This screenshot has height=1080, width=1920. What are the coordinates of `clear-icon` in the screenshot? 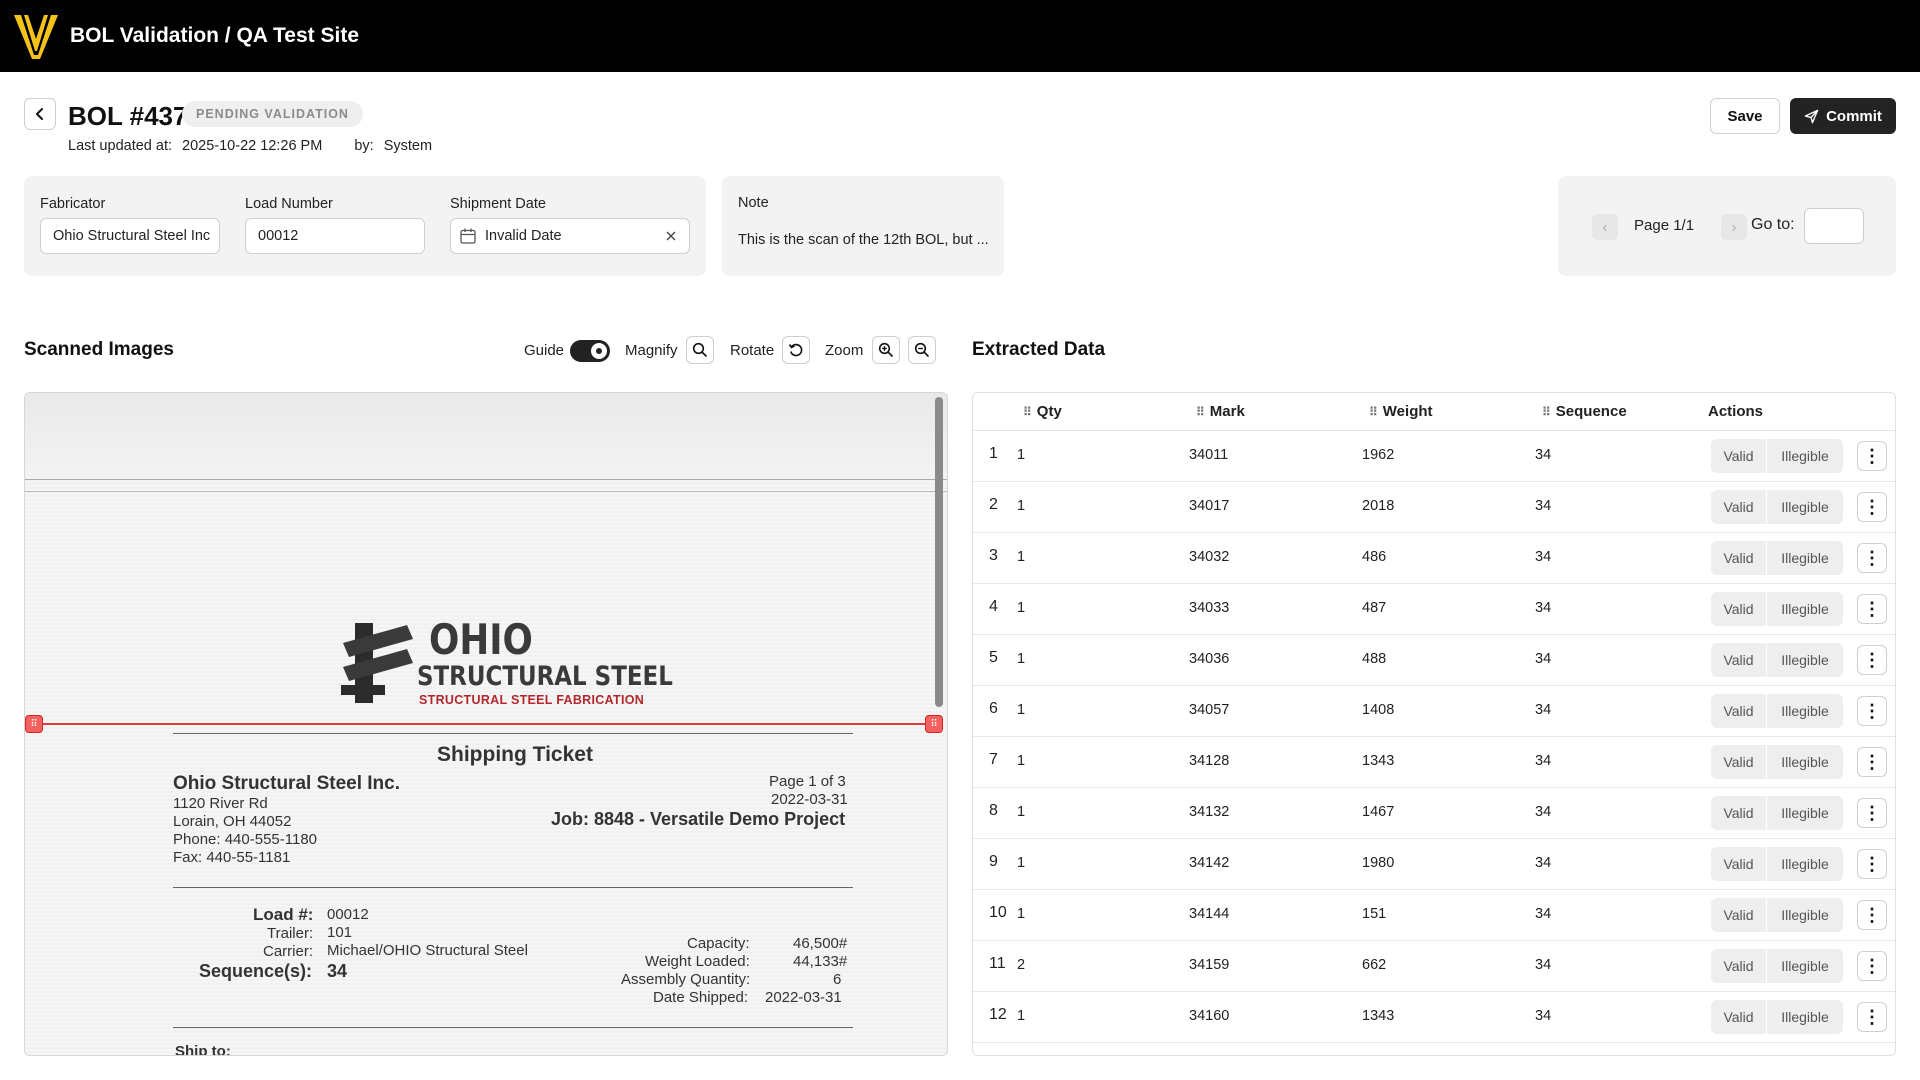 It's located at (671, 236).